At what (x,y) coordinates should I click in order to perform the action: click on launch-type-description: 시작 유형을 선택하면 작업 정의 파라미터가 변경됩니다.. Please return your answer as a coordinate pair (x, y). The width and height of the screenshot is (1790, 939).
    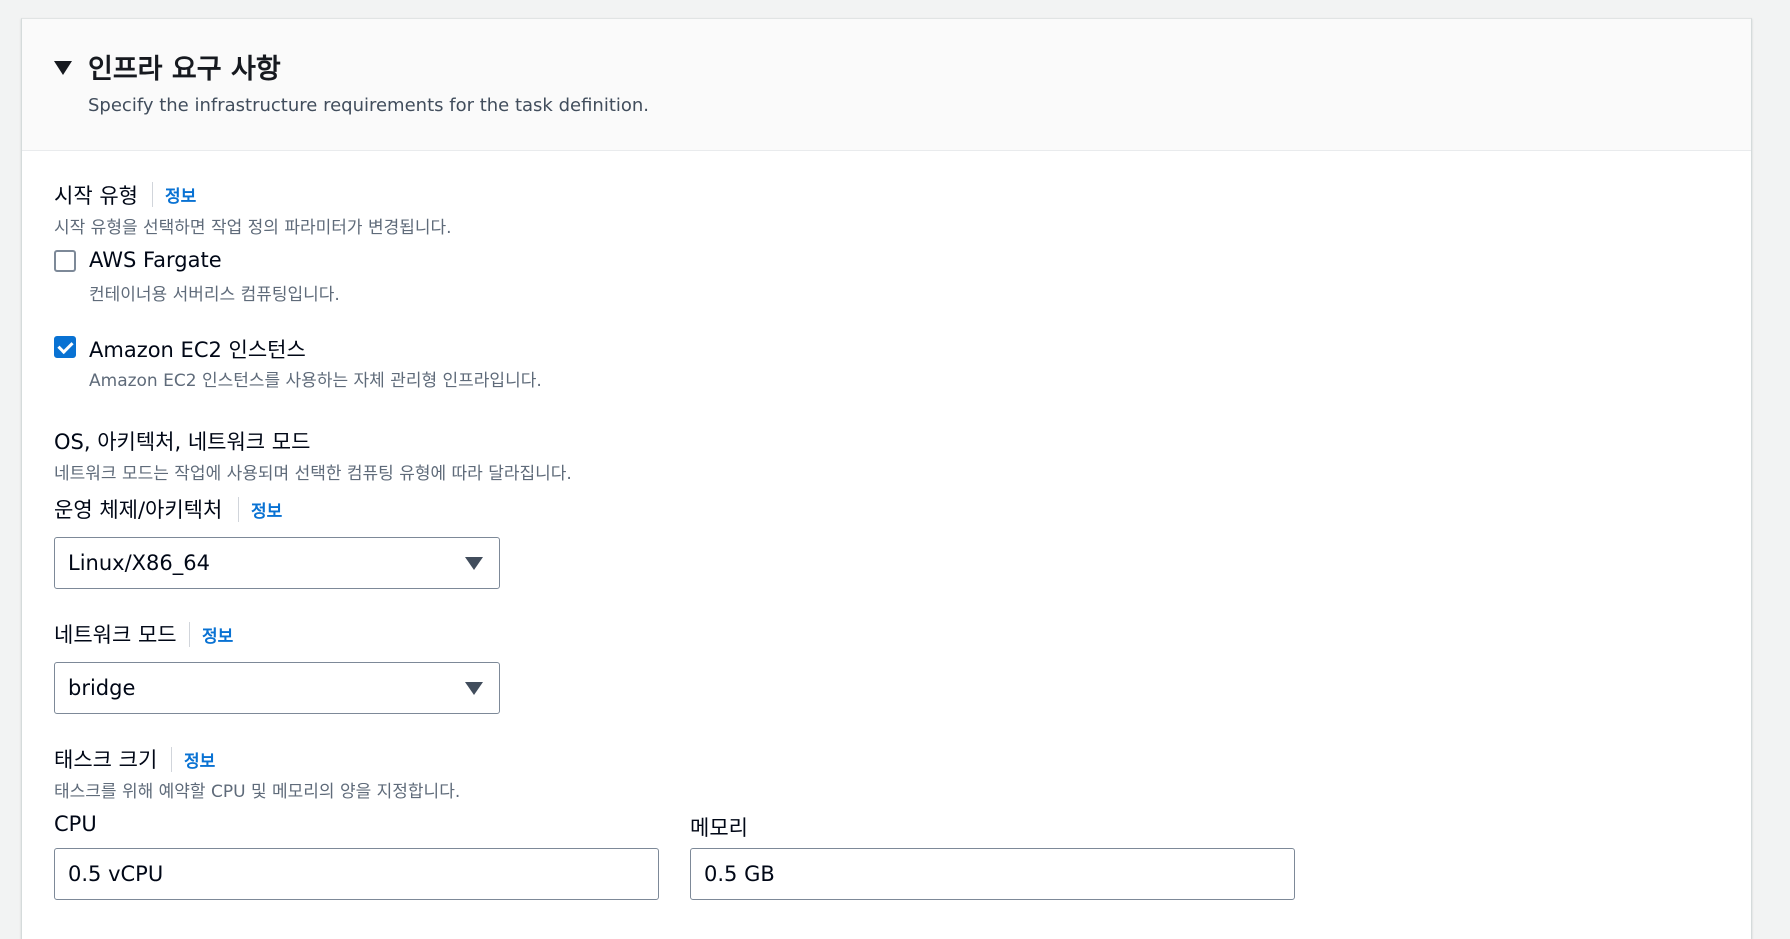
    Looking at the image, I should click on (253, 228).